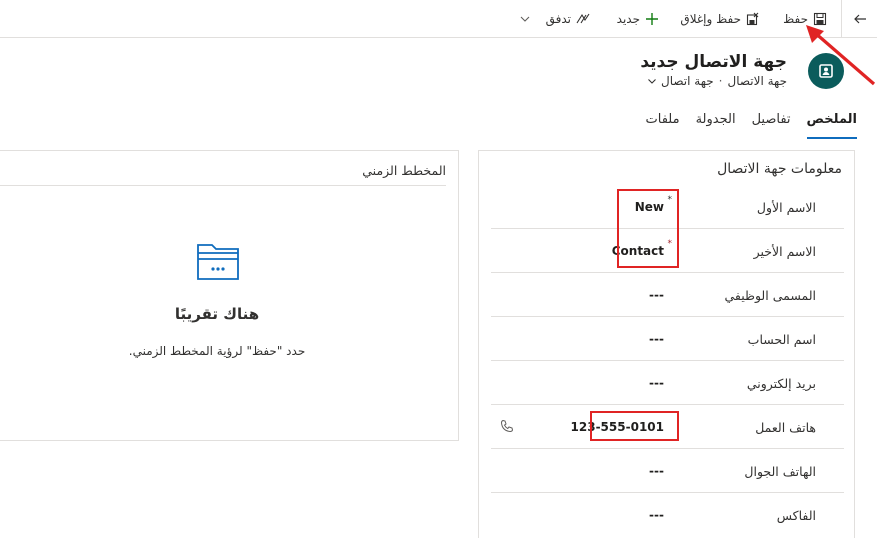 Image resolution: width=877 pixels, height=538 pixels. I want to click on avatar, so click(826, 71).